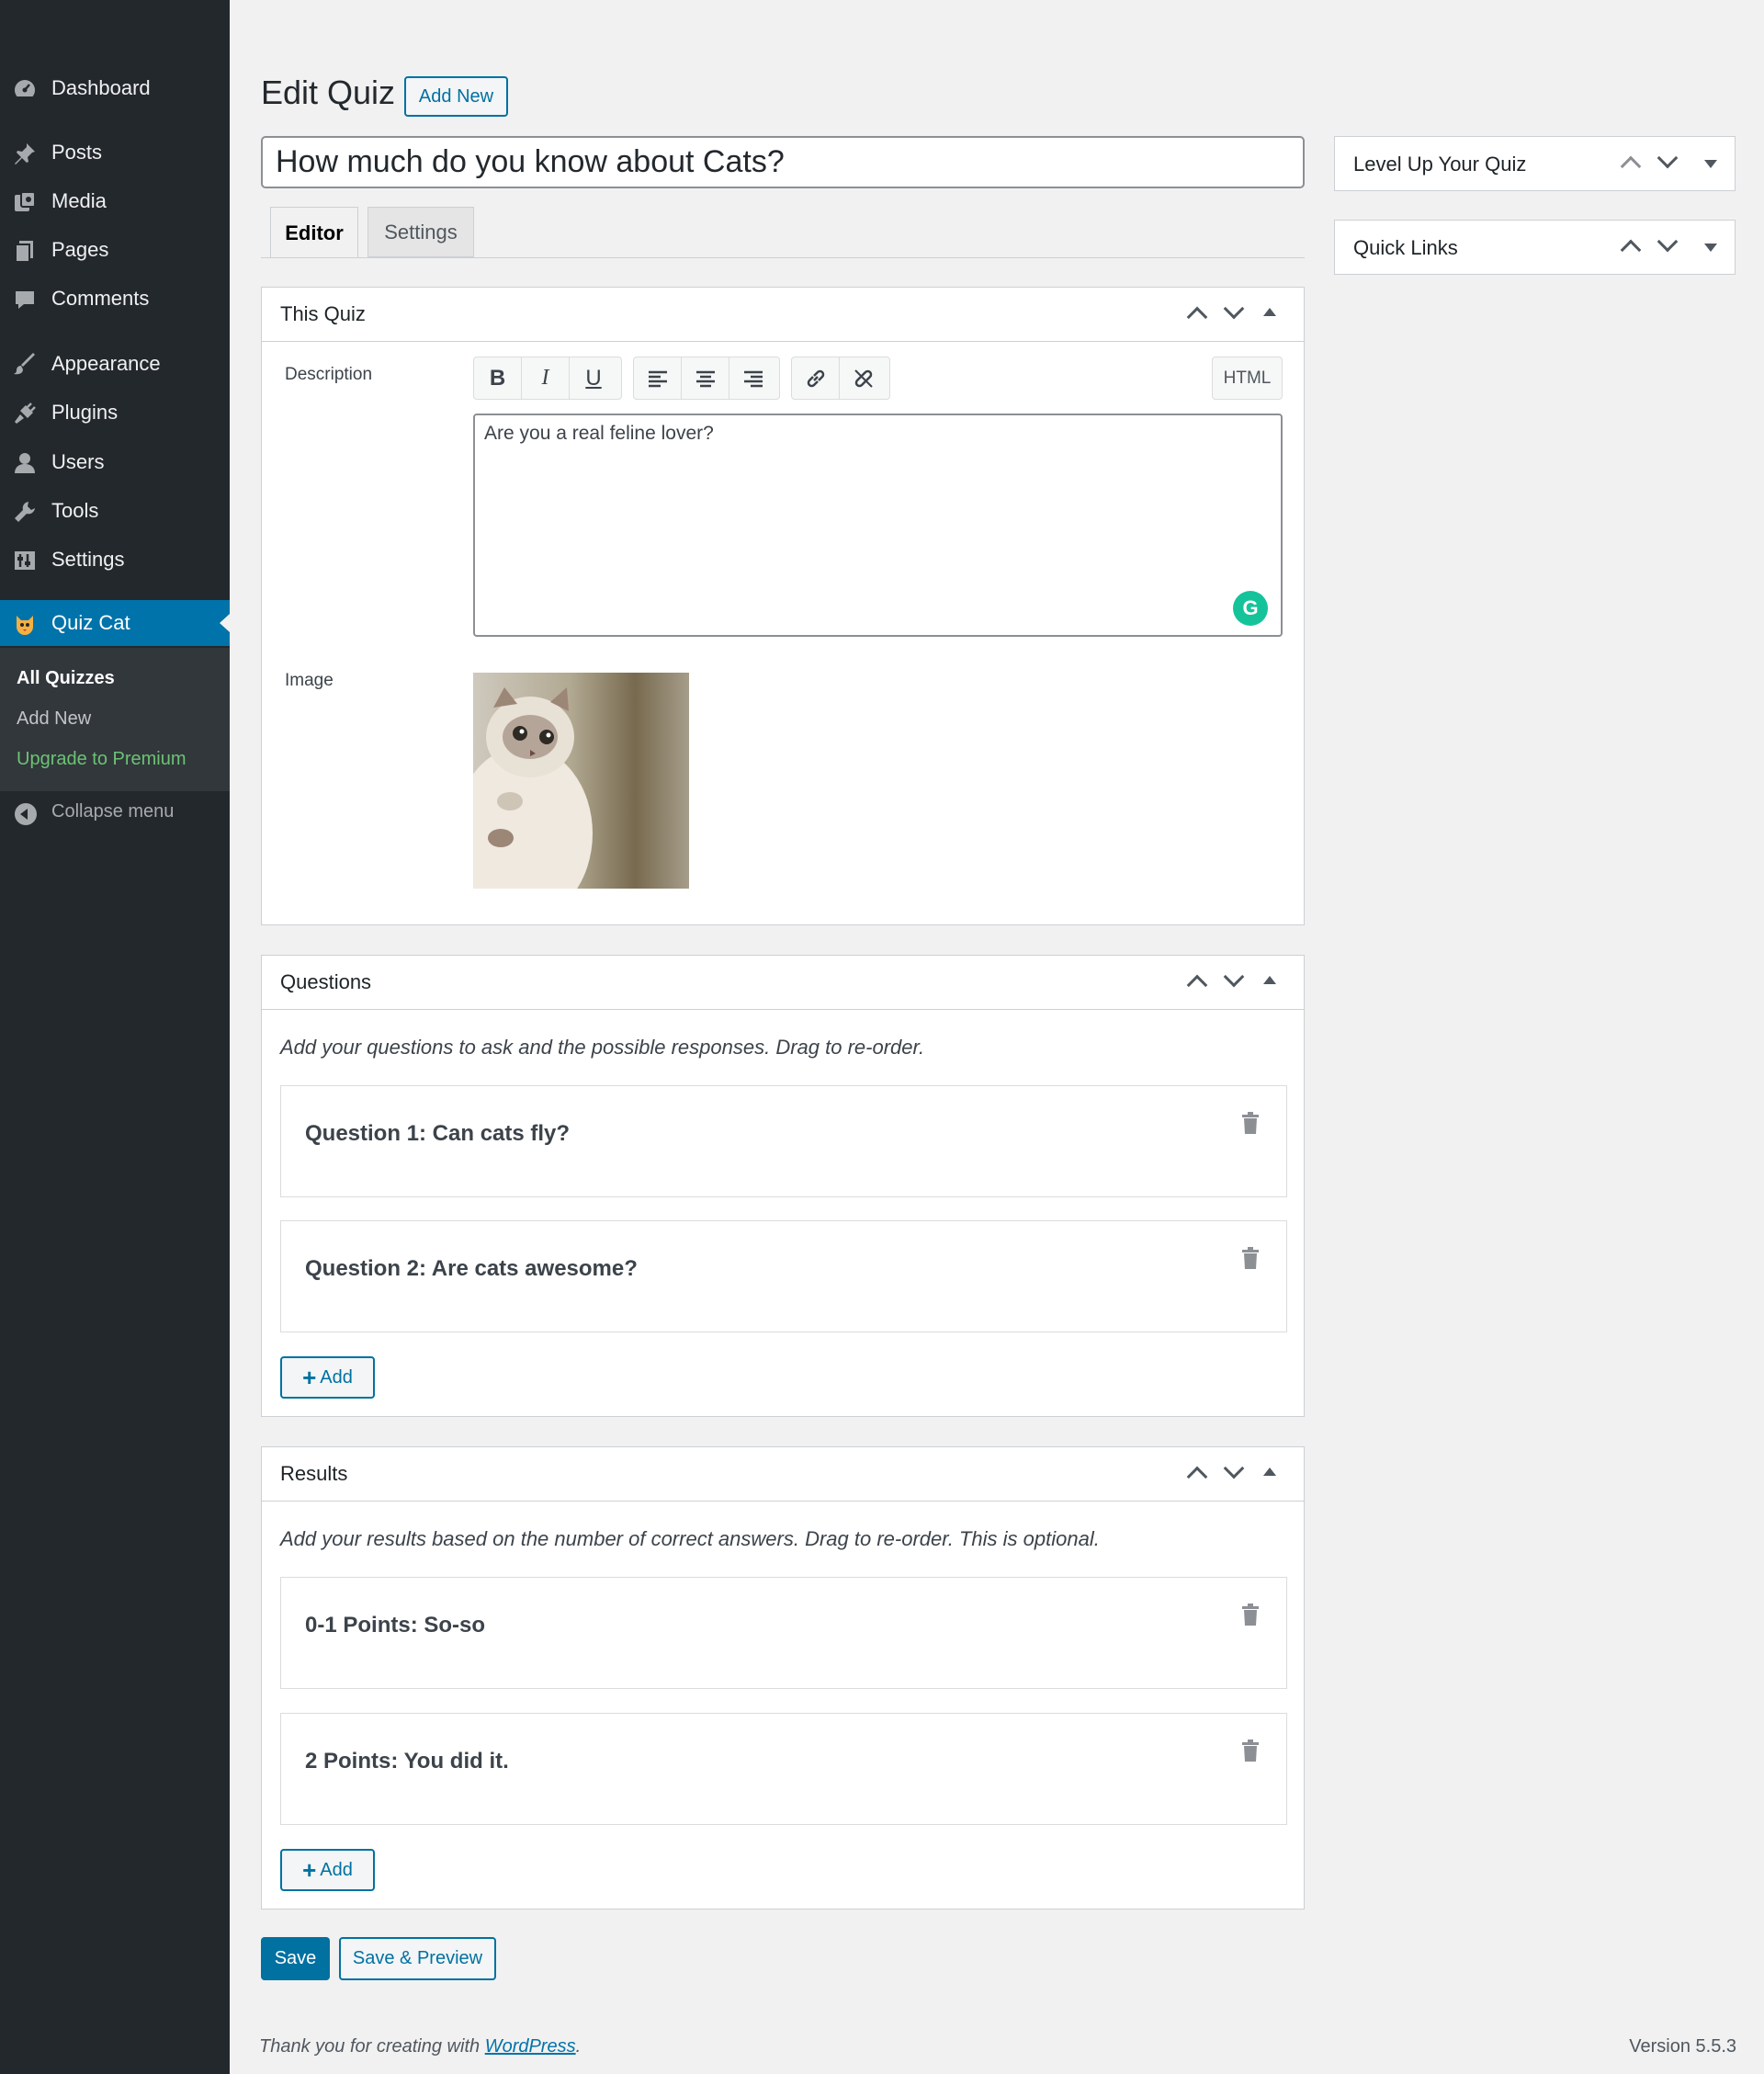  Describe the element at coordinates (456, 96) in the screenshot. I see `add-new-button: Add New` at that location.